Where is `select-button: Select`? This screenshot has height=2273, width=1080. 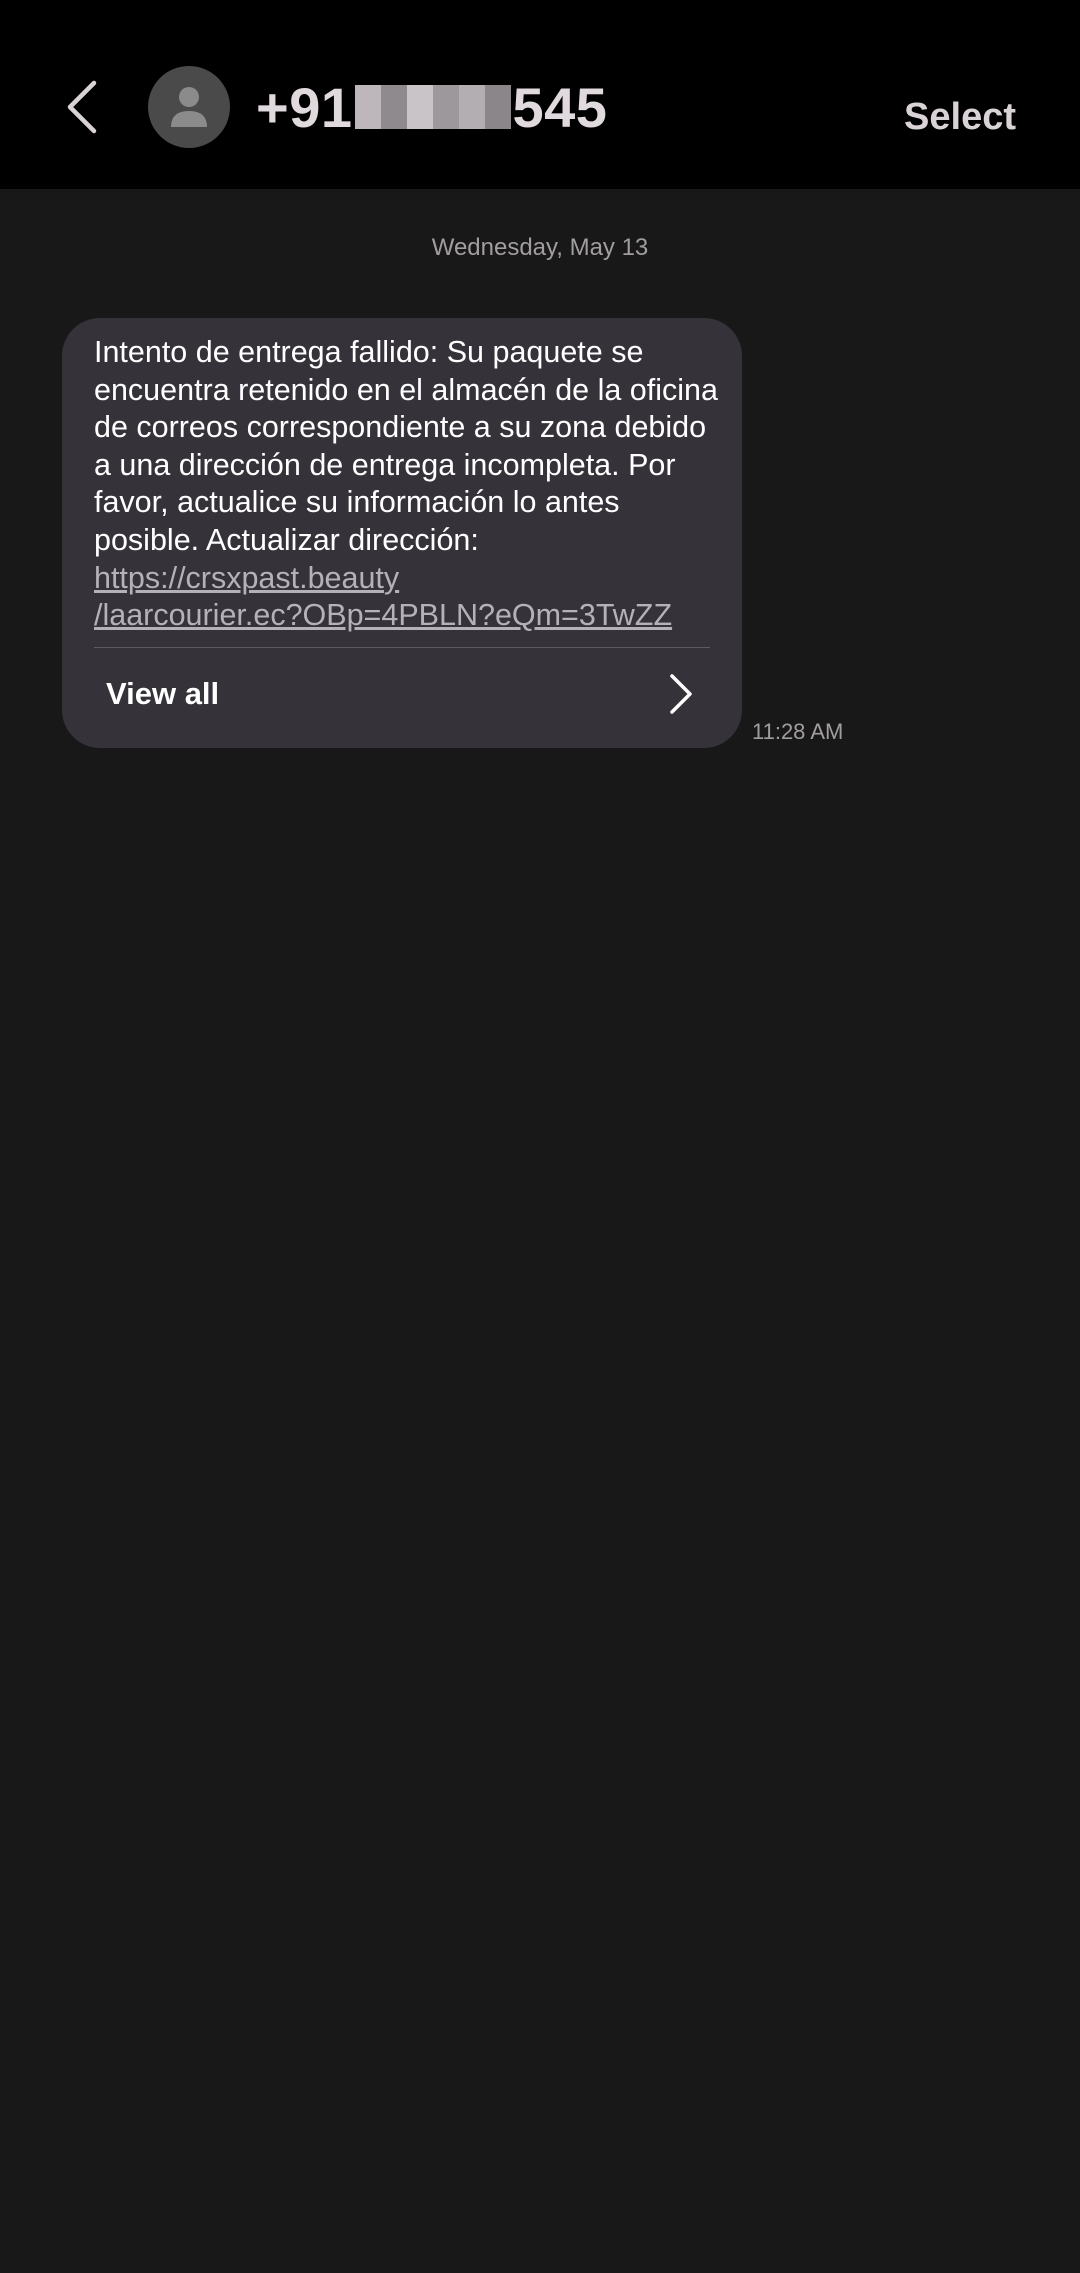 select-button: Select is located at coordinates (960, 117).